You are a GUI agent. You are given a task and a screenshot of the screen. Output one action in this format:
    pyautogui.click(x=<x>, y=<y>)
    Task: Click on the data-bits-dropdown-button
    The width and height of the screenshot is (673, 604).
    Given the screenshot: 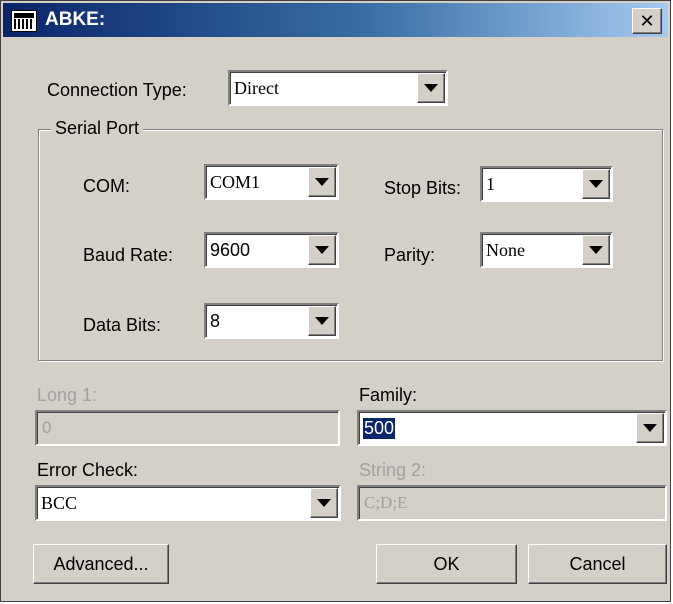 What is the action you would take?
    pyautogui.click(x=322, y=321)
    